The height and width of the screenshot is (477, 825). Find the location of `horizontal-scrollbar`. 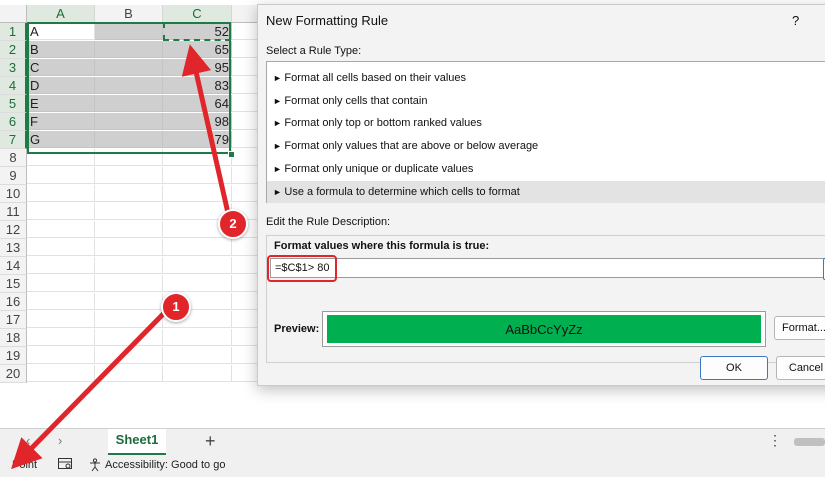

horizontal-scrollbar is located at coordinates (809, 442).